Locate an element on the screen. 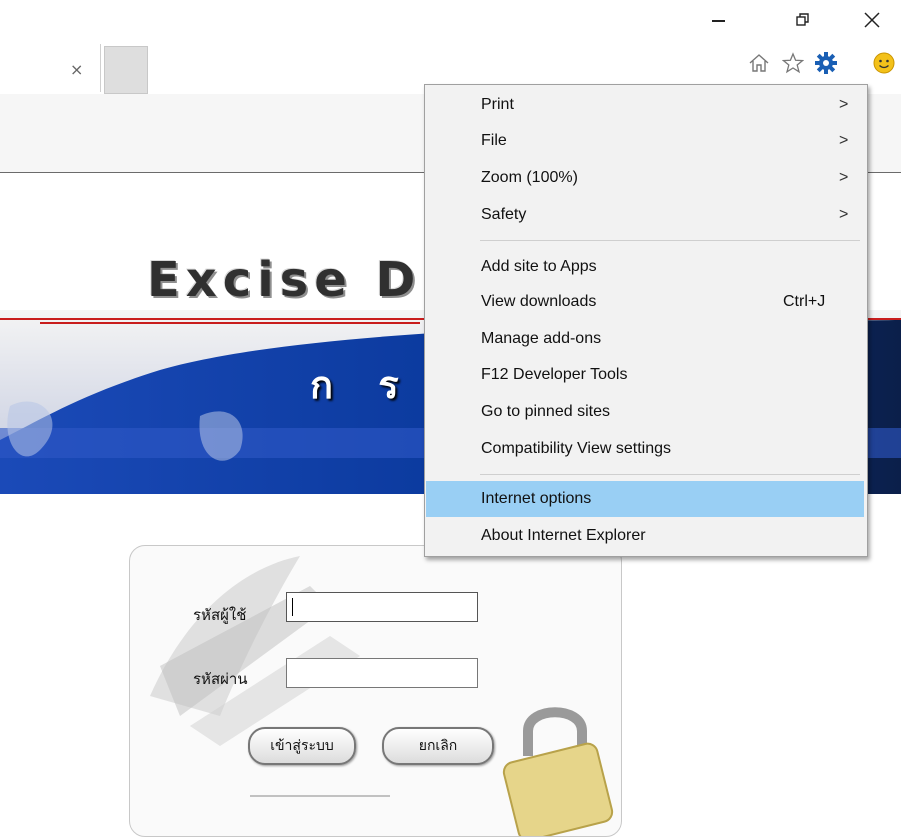 This screenshot has width=901, height=837. close-icon is located at coordinates (872, 20).